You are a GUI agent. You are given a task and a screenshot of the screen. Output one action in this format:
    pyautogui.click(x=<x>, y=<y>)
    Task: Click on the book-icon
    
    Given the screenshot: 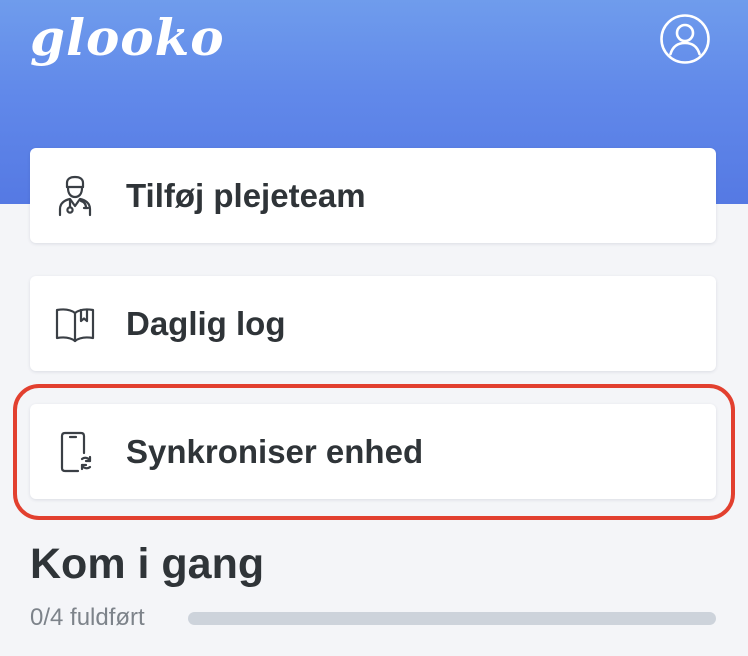 What is the action you would take?
    pyautogui.click(x=75, y=324)
    